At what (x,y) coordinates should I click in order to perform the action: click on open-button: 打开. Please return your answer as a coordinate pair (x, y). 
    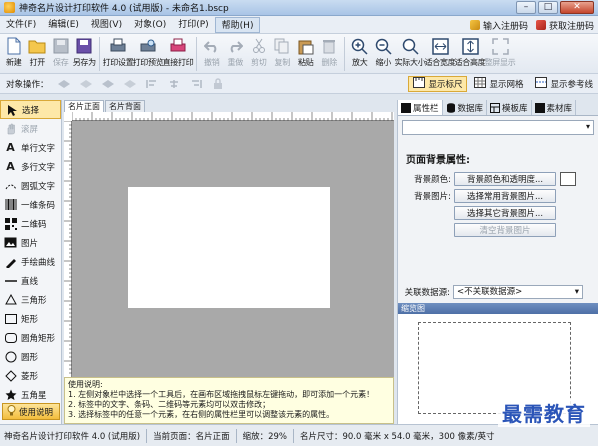
    Looking at the image, I should click on (38, 54).